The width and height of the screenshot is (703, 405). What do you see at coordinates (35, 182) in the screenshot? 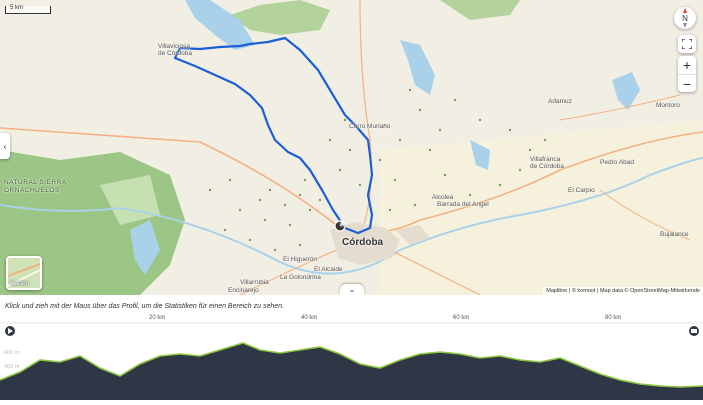
I see `label-natural-park-1: NATURAL SIERRA` at bounding box center [35, 182].